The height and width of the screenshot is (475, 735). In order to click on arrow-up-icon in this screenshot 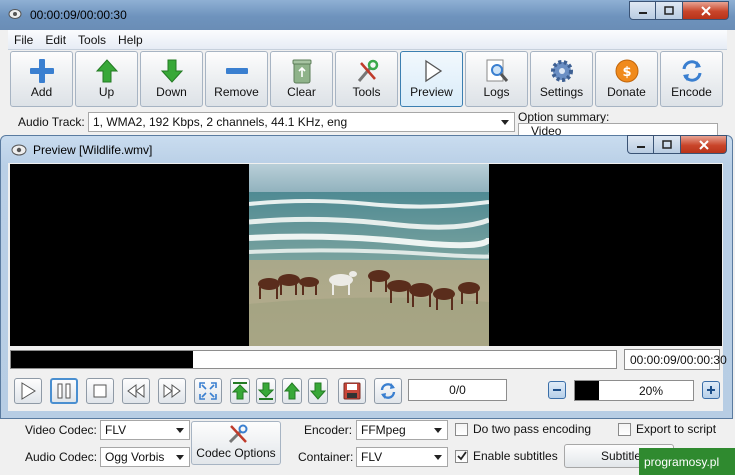, I will do `click(106, 71)`.